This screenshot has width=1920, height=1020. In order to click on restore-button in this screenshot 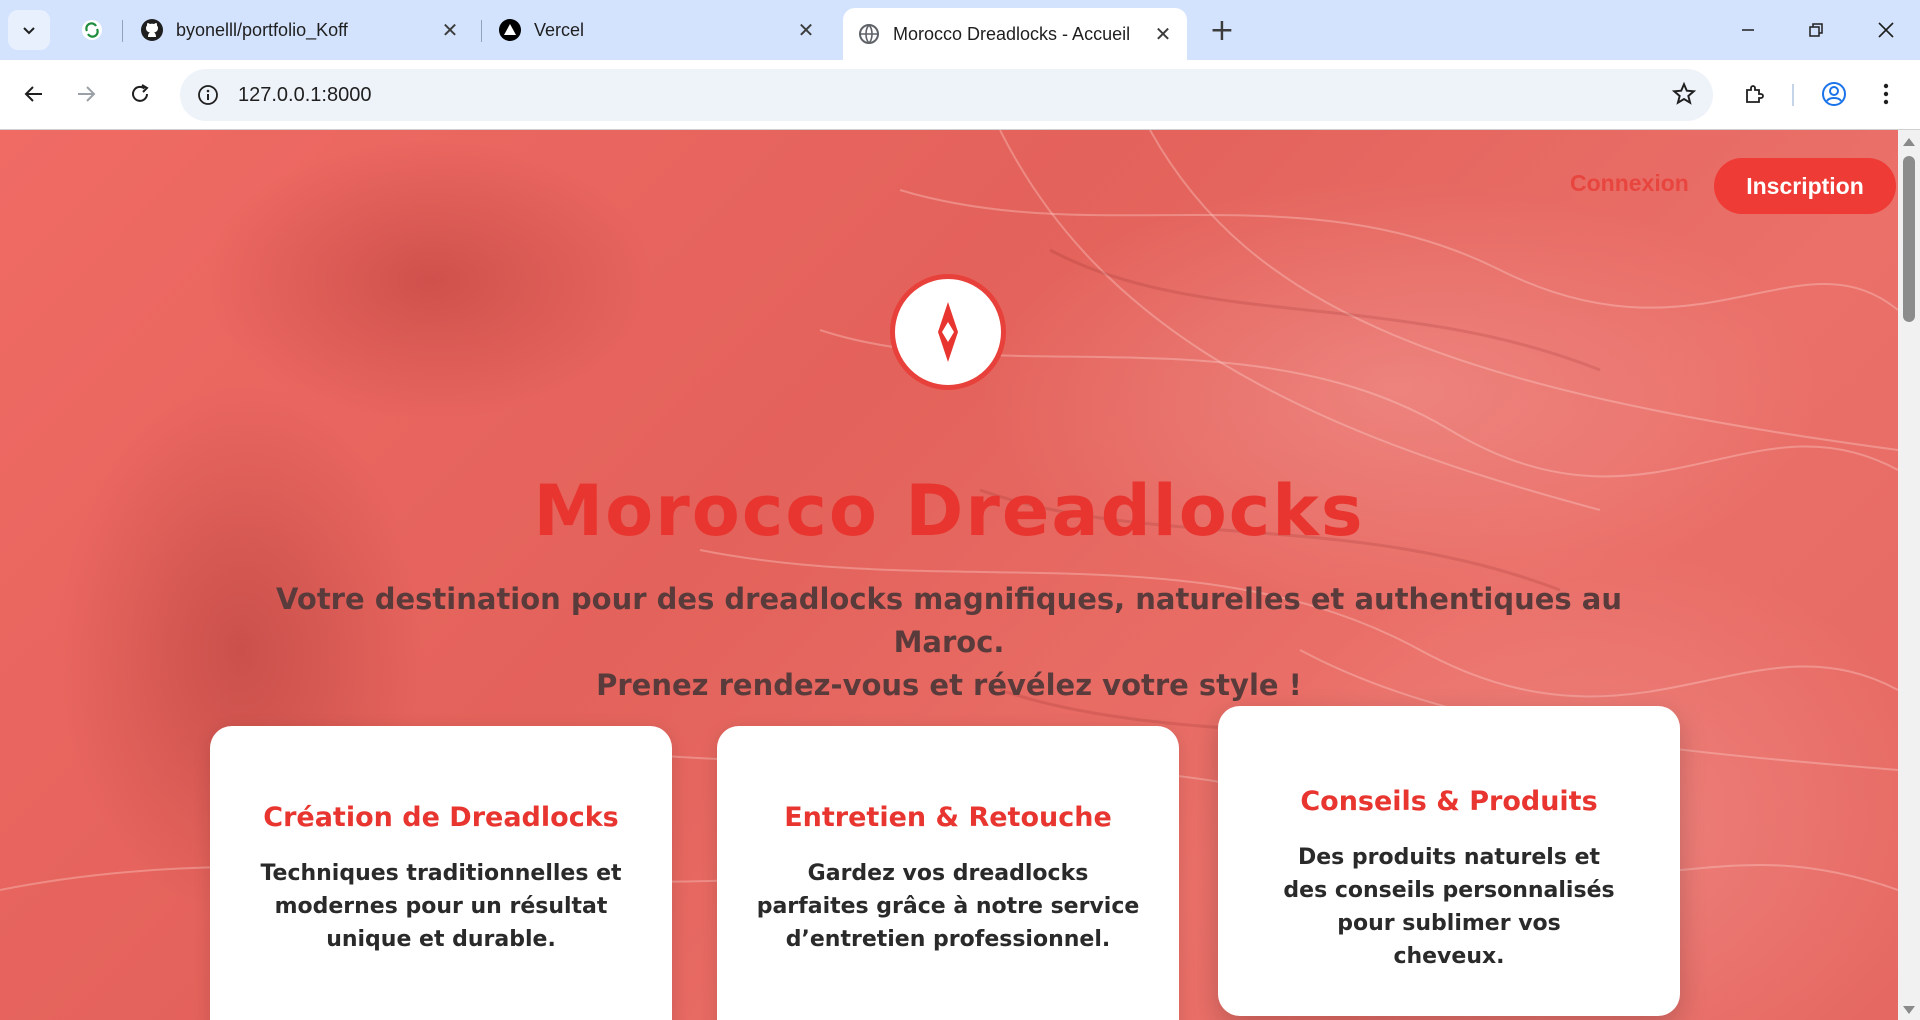, I will do `click(1816, 30)`.